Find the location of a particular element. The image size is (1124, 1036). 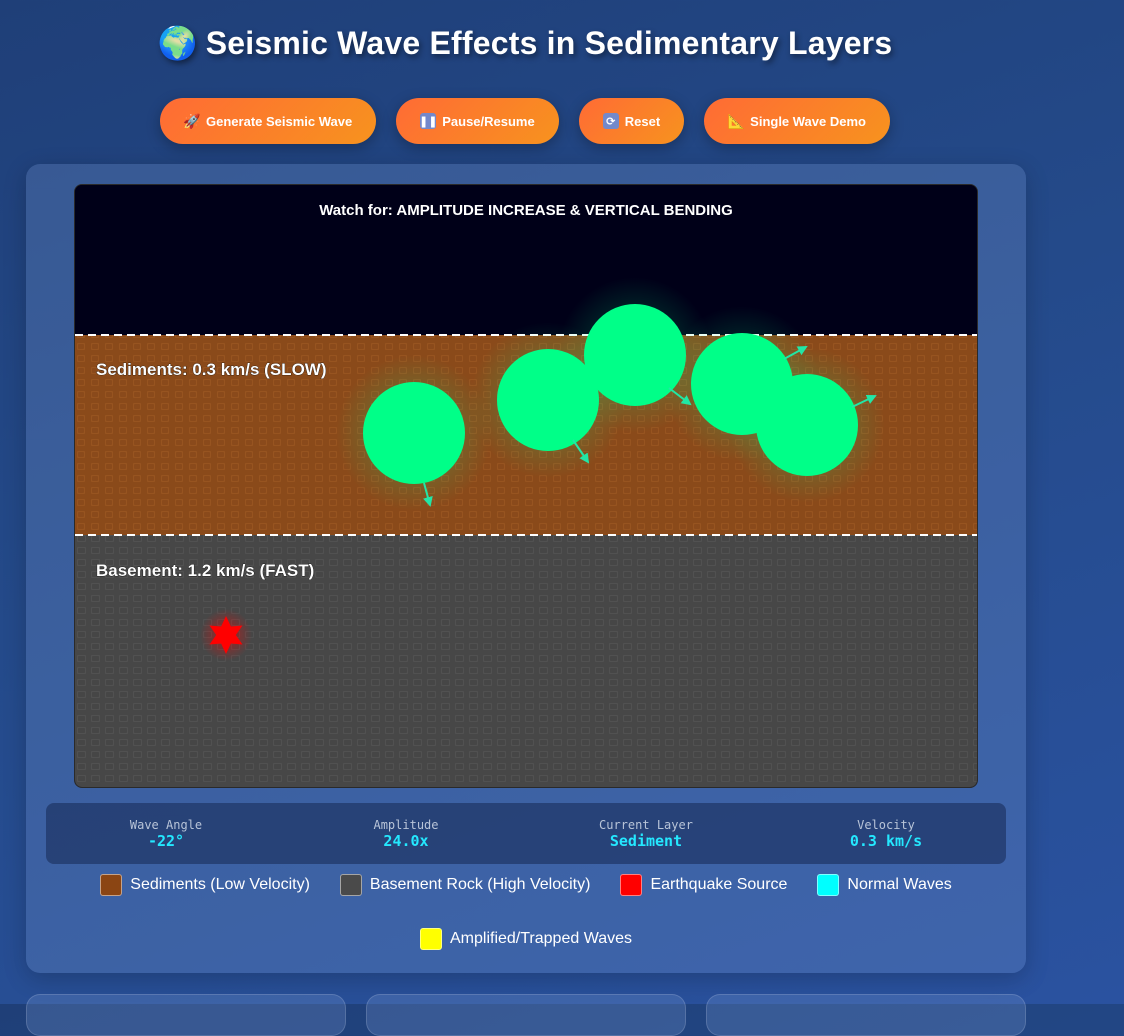

basement-layer-label: Basement: 1.2 km/s (FAST) is located at coordinates (205, 570).